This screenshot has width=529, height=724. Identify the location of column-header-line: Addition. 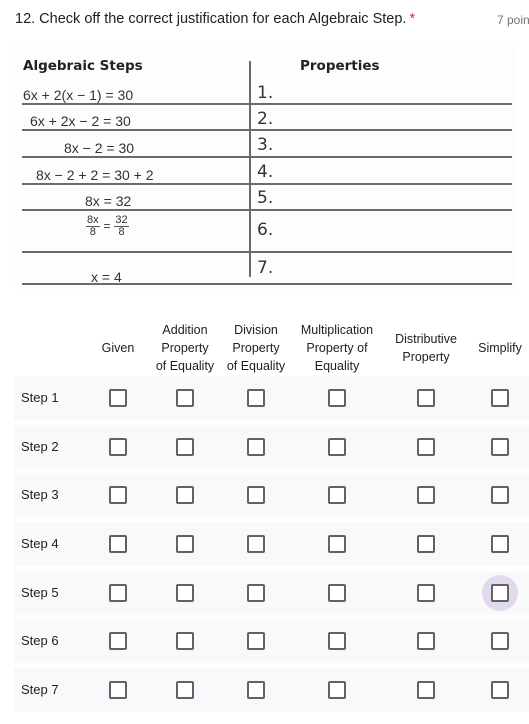
(185, 330).